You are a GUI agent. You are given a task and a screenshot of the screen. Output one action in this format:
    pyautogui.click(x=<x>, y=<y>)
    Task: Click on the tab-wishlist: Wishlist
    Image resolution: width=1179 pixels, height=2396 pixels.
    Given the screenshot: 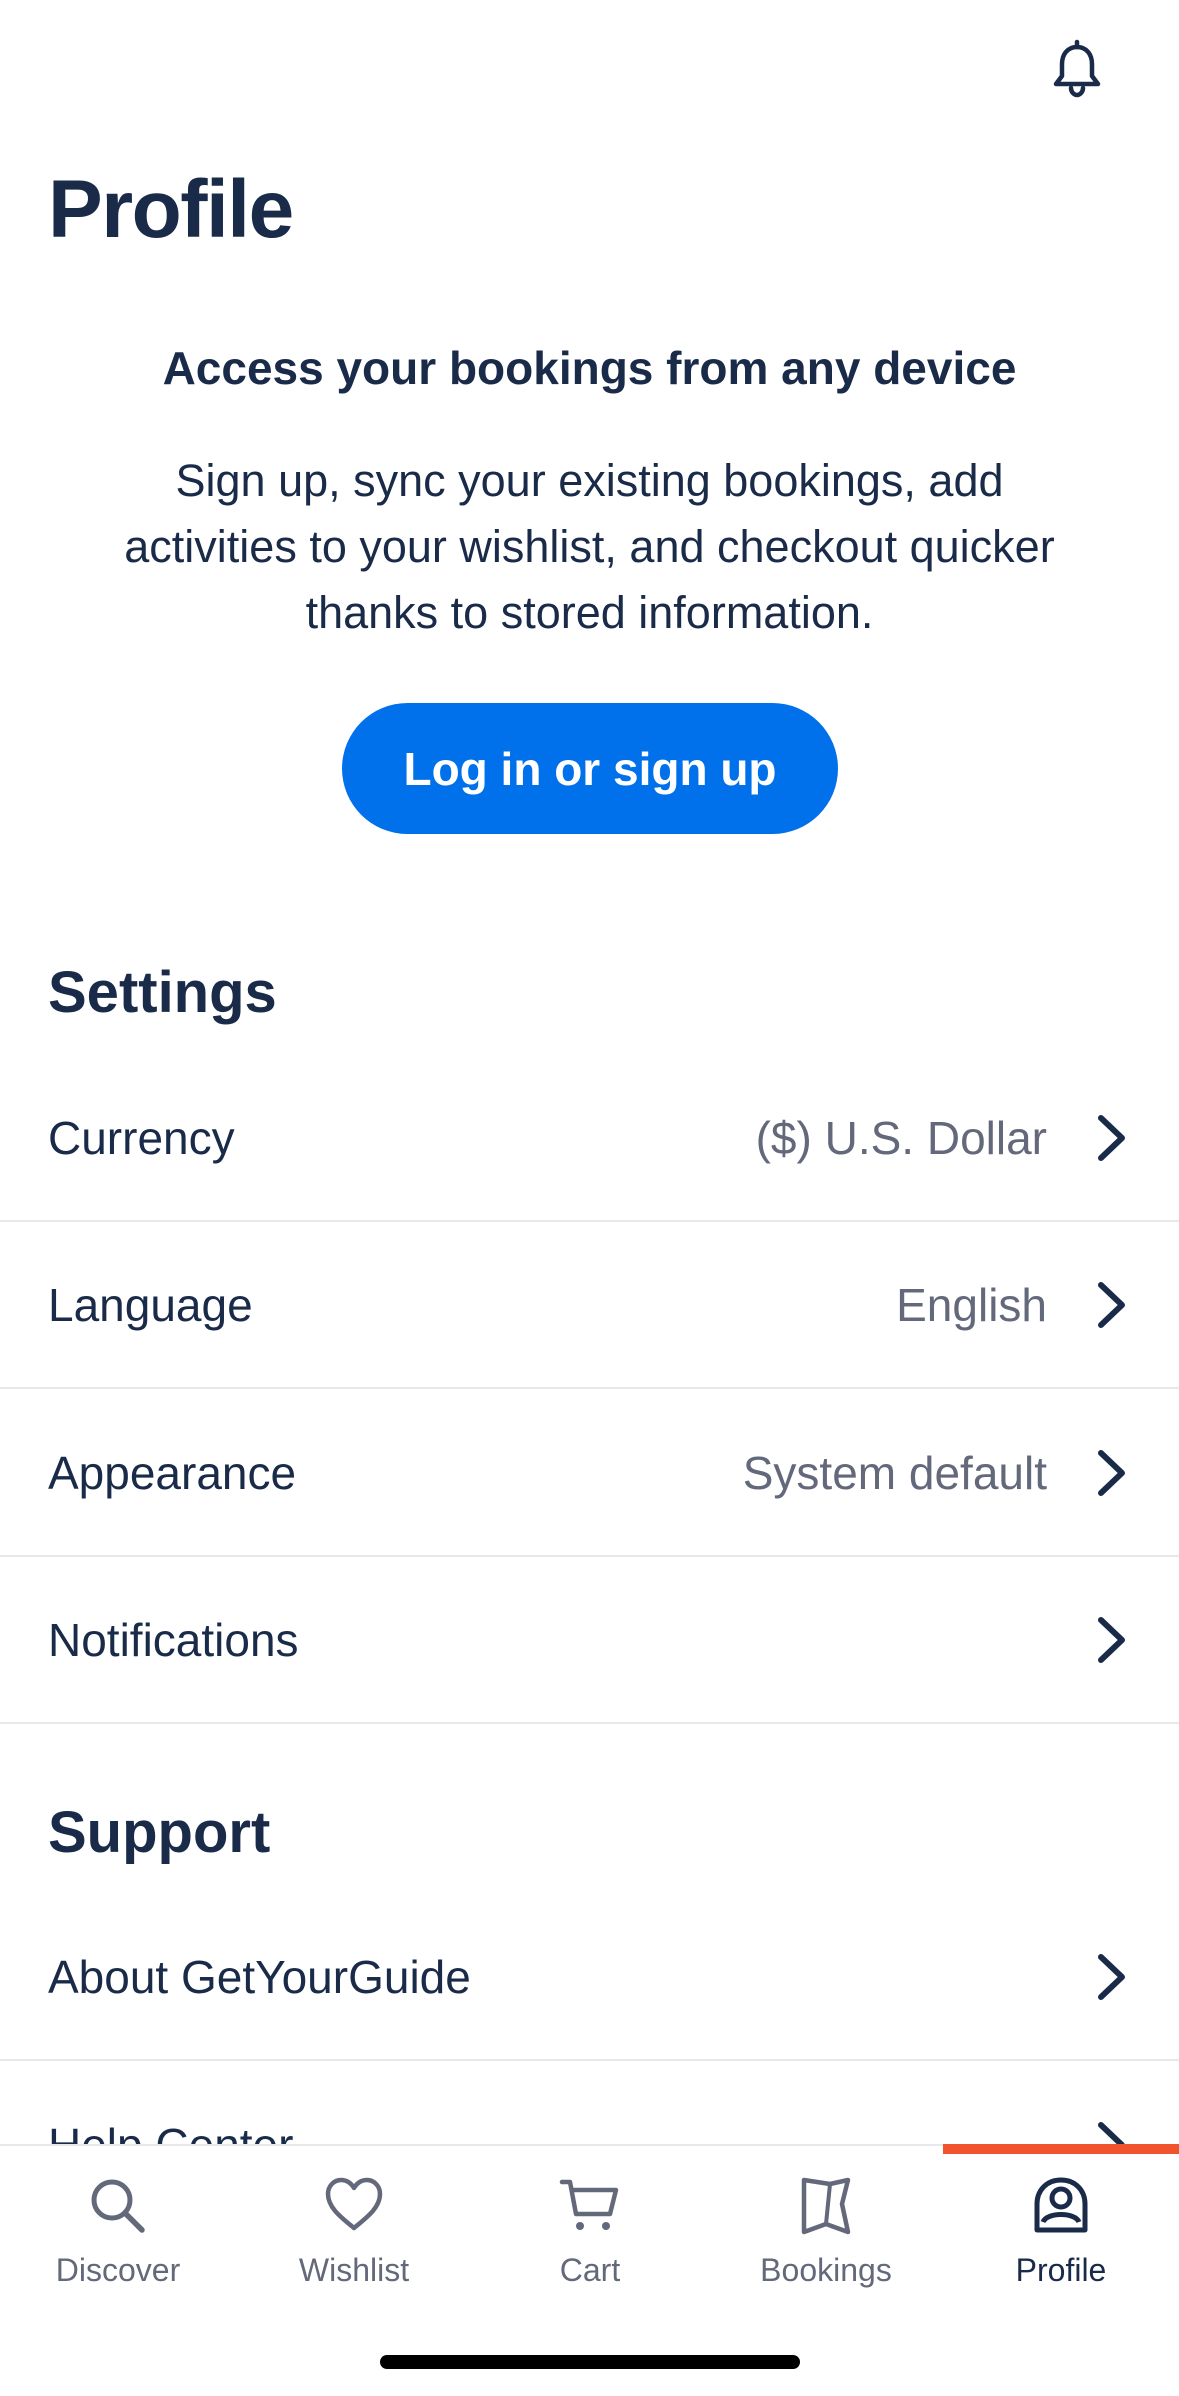 What is the action you would take?
    pyautogui.click(x=354, y=2244)
    